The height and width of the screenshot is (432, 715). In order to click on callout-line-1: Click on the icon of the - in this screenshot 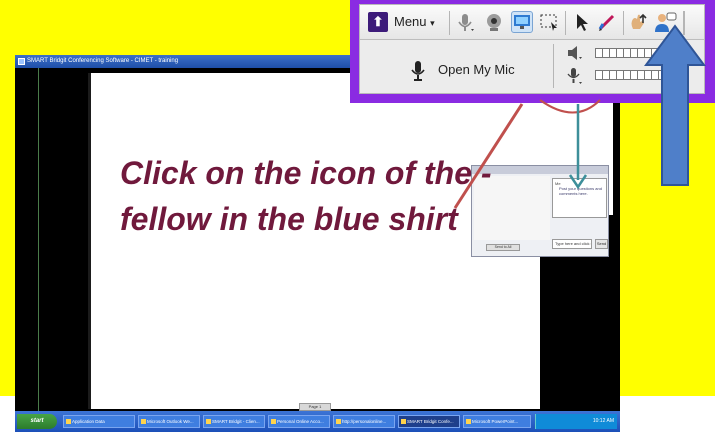, I will do `click(306, 173)`.